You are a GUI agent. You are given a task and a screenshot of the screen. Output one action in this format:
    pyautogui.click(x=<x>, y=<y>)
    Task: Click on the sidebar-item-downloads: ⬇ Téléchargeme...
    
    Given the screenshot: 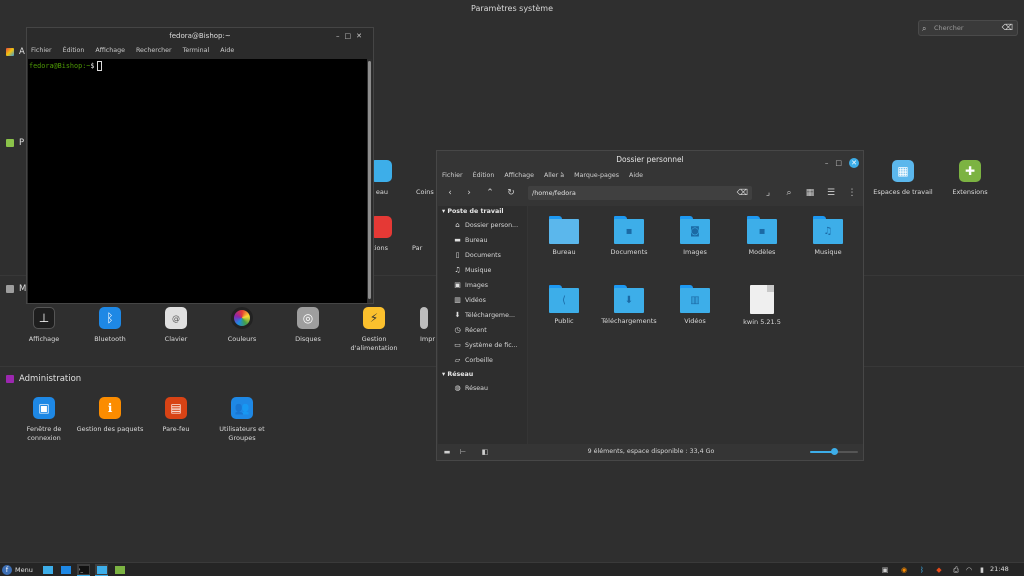 What is the action you would take?
    pyautogui.click(x=482, y=315)
    